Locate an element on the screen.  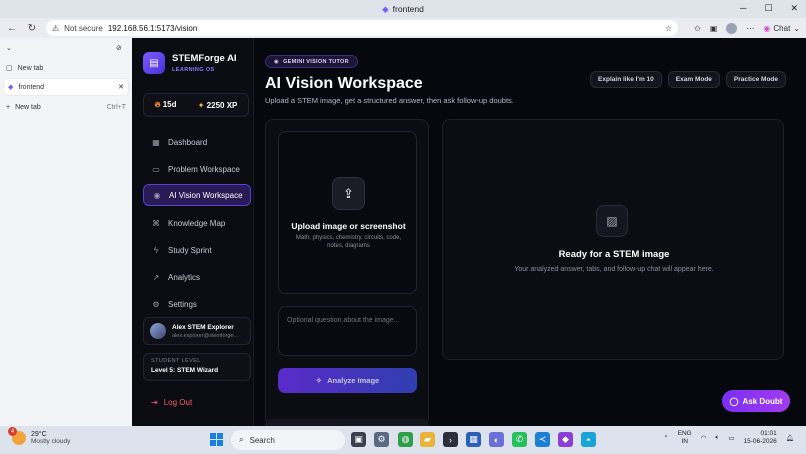
battery-icon: ▭ is located at coordinates (731, 438).